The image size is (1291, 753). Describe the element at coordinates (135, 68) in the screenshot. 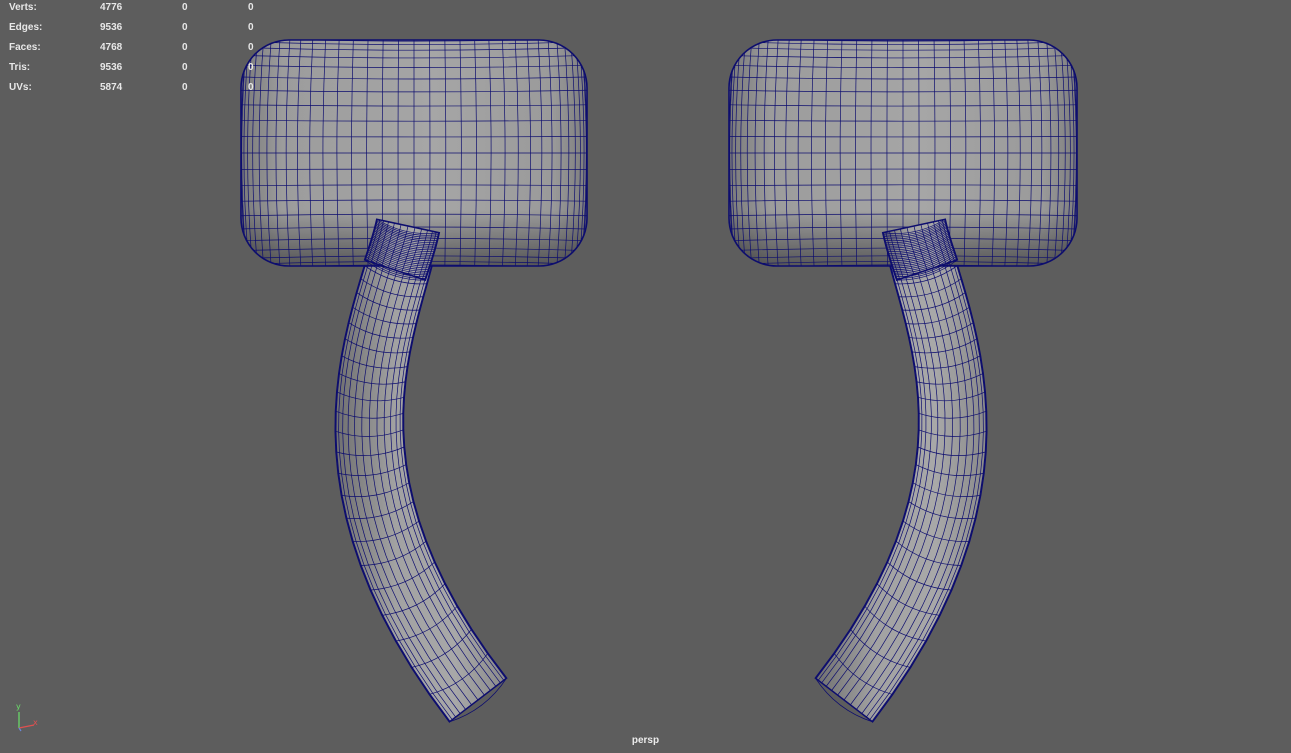

I see `hud-row-tris: Tris: 9536 0 0` at that location.